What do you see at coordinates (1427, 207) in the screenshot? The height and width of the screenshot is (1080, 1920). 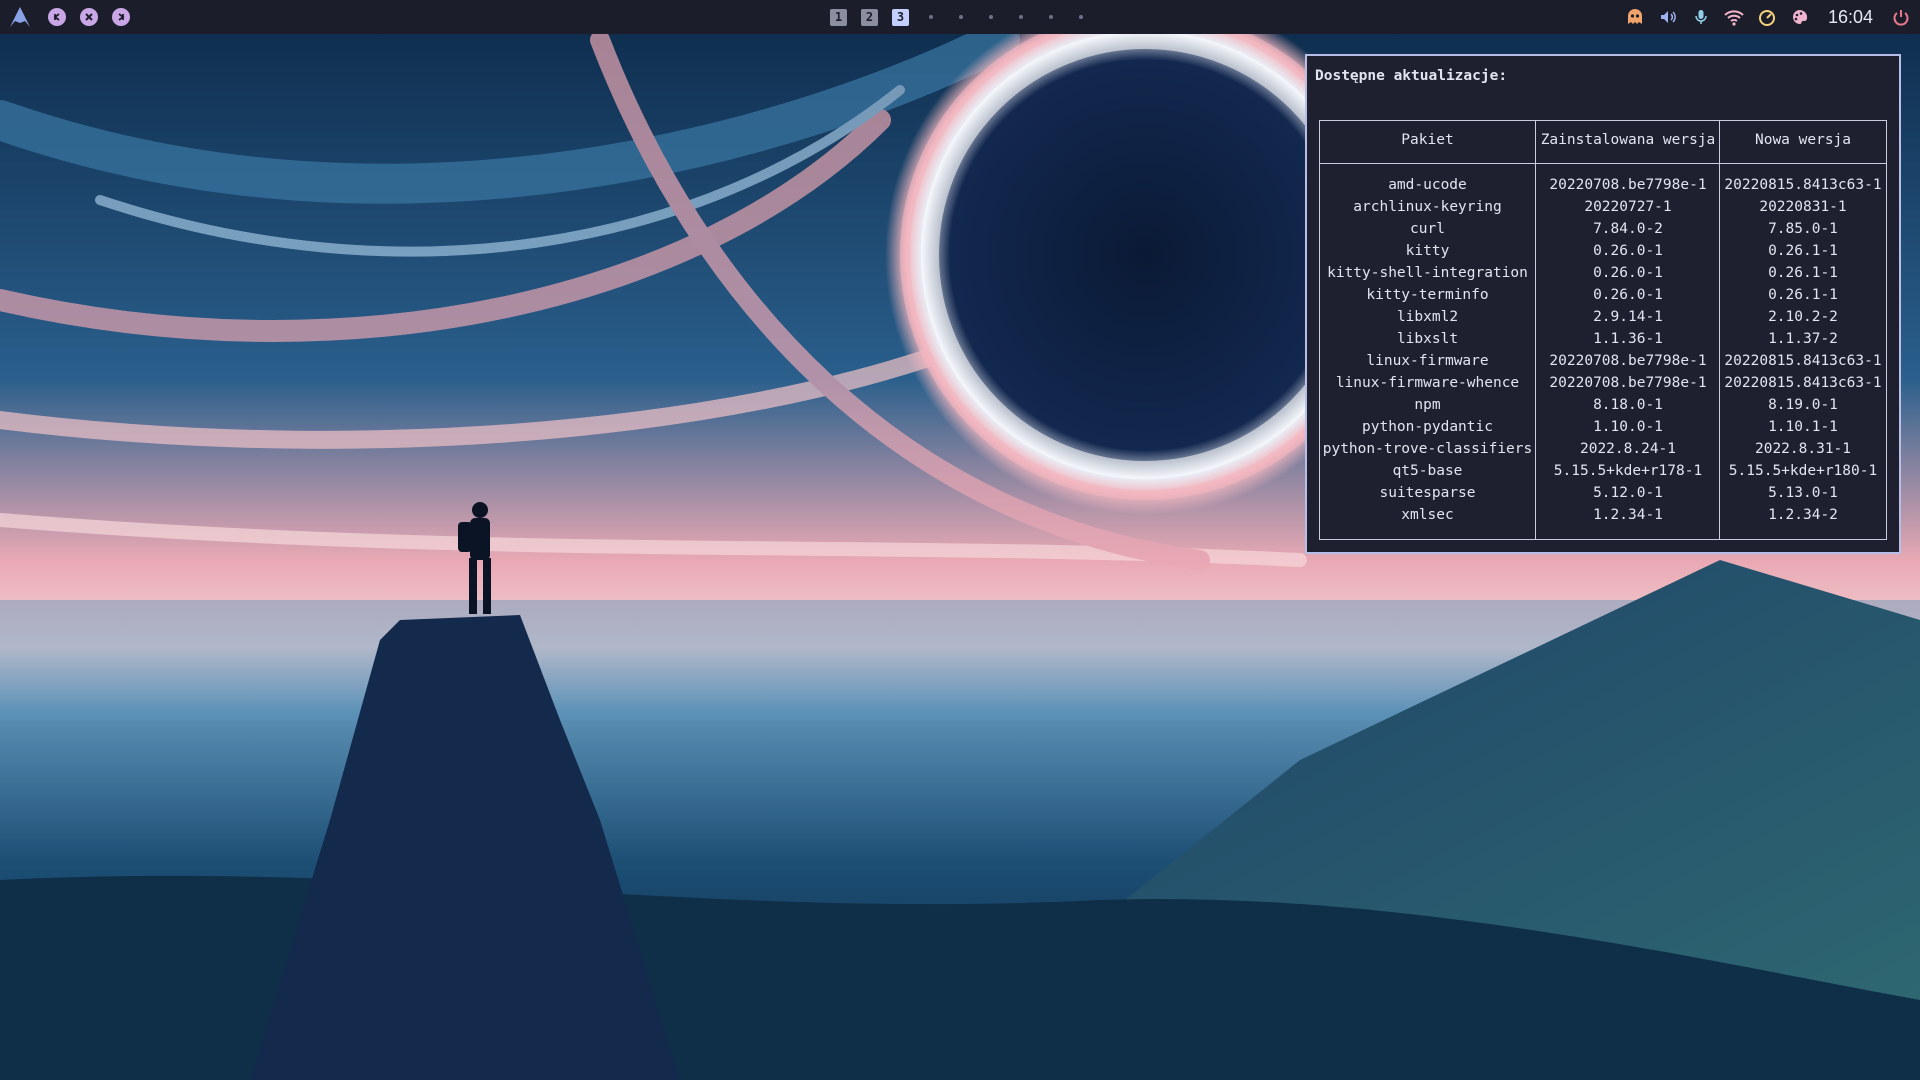 I see `package-name-cell: archlinux-keyring` at bounding box center [1427, 207].